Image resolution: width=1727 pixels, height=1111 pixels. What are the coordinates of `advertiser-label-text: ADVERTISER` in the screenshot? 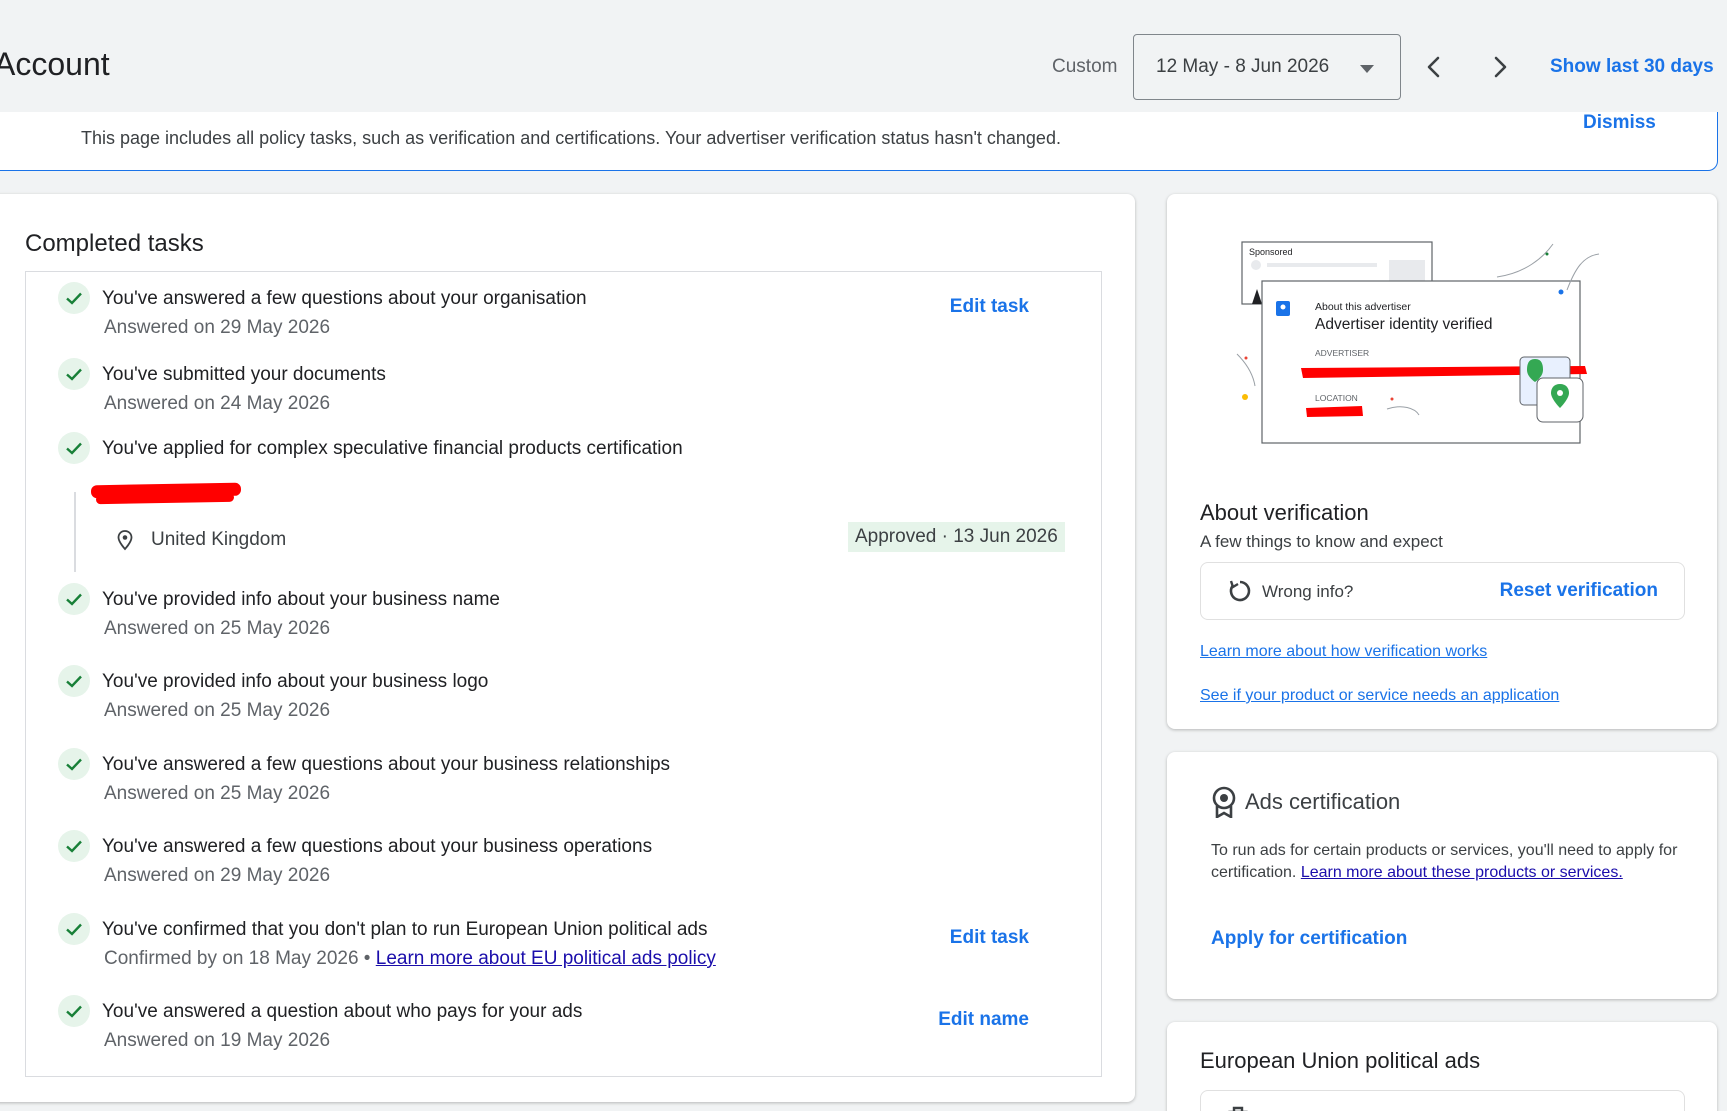 It's located at (1342, 353).